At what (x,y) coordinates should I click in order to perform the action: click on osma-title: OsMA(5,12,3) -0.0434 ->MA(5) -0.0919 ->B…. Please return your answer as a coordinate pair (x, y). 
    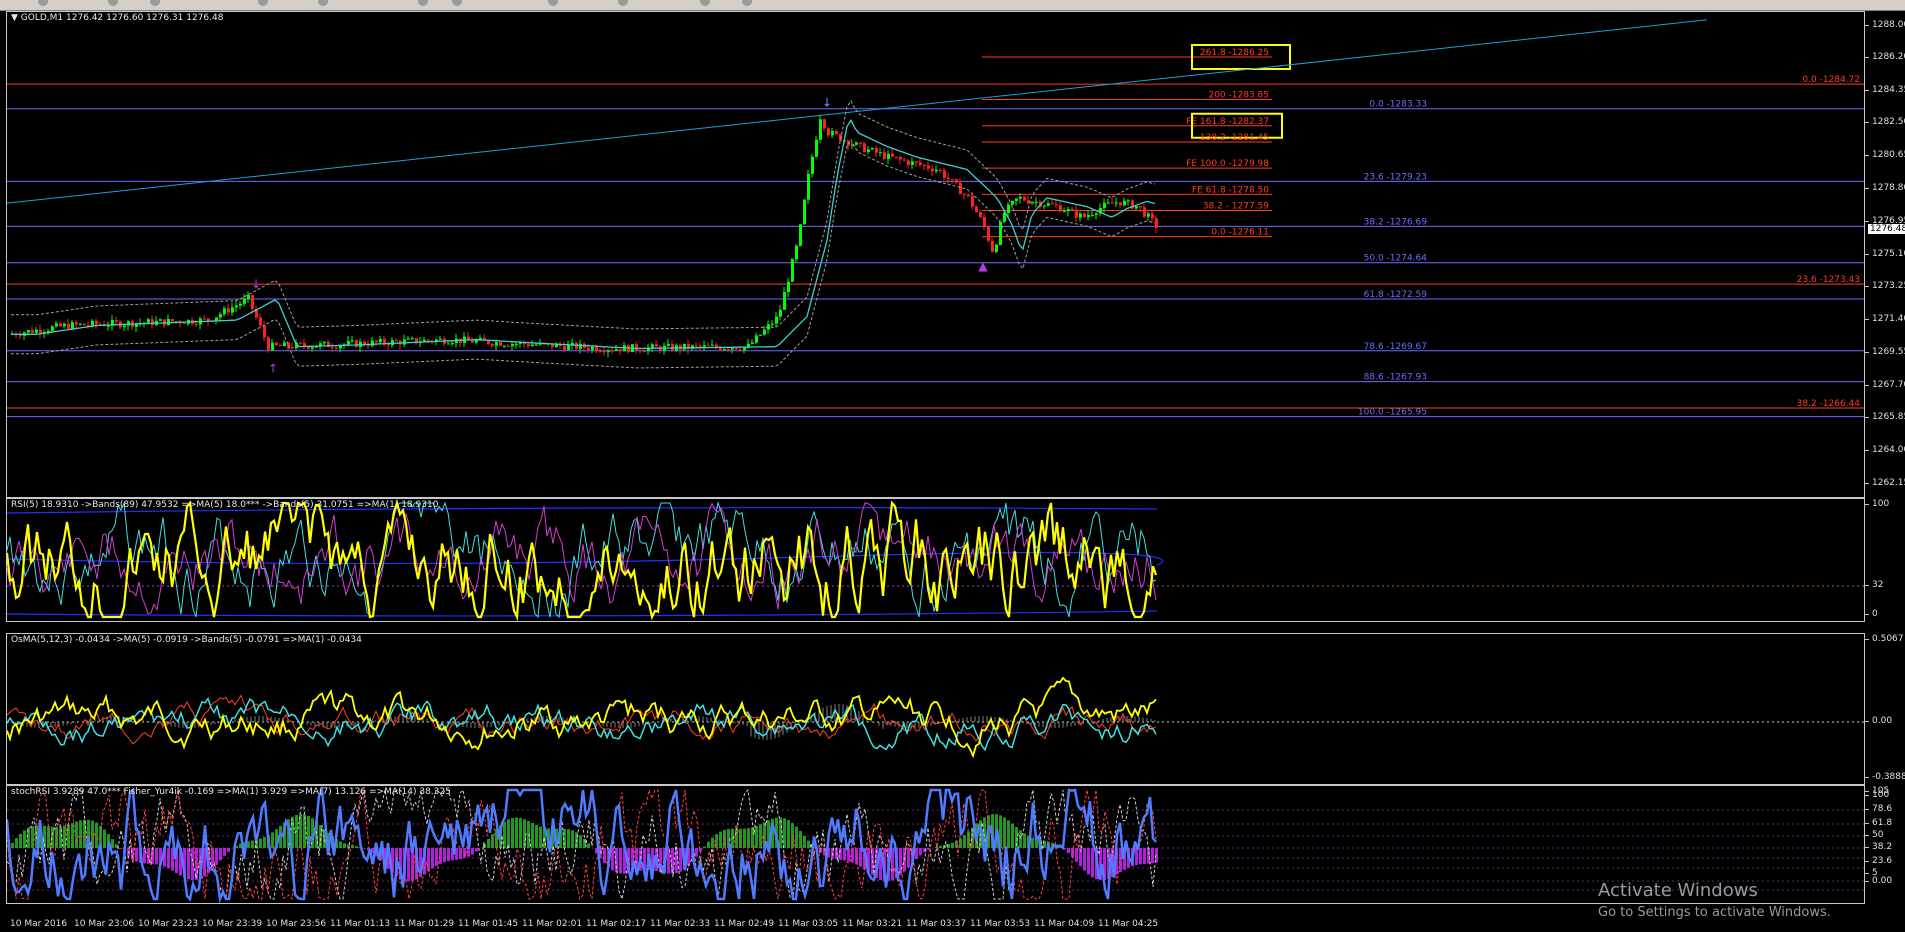
    Looking at the image, I should click on (186, 640).